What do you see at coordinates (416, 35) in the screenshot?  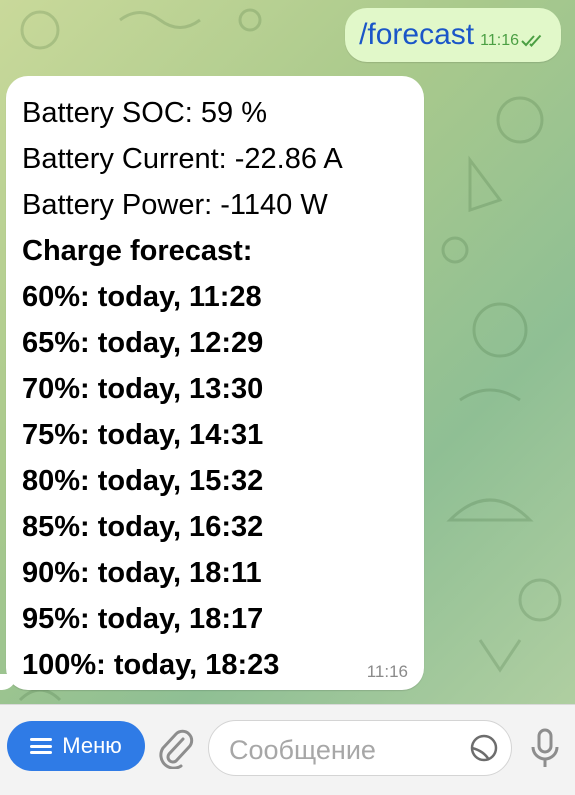 I see `command-link: /forecast` at bounding box center [416, 35].